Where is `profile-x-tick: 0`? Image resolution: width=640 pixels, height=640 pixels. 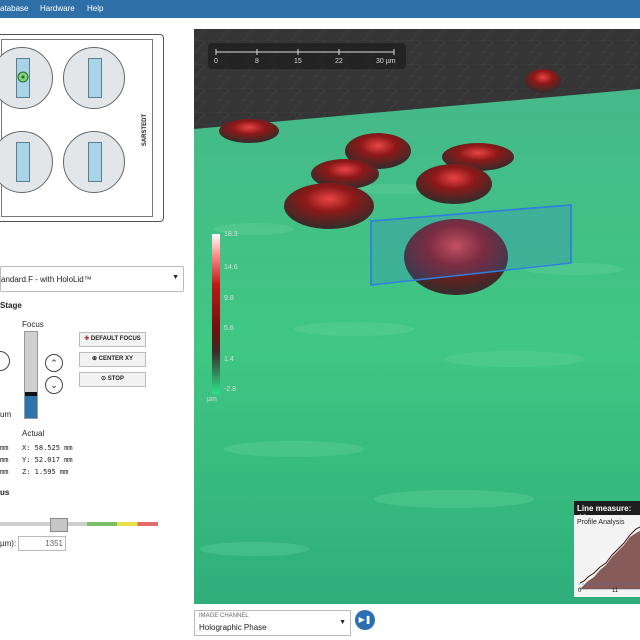
profile-x-tick: 0 is located at coordinates (580, 591).